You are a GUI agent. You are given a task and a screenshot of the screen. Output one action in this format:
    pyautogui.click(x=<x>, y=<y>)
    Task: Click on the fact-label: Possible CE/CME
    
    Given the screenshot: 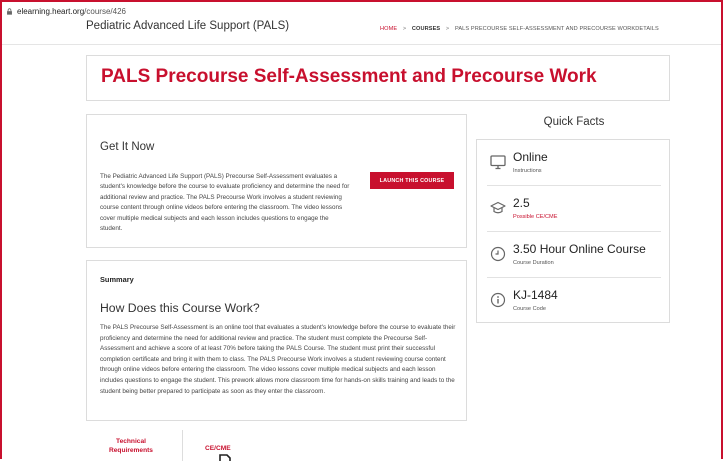 What is the action you would take?
    pyautogui.click(x=535, y=217)
    